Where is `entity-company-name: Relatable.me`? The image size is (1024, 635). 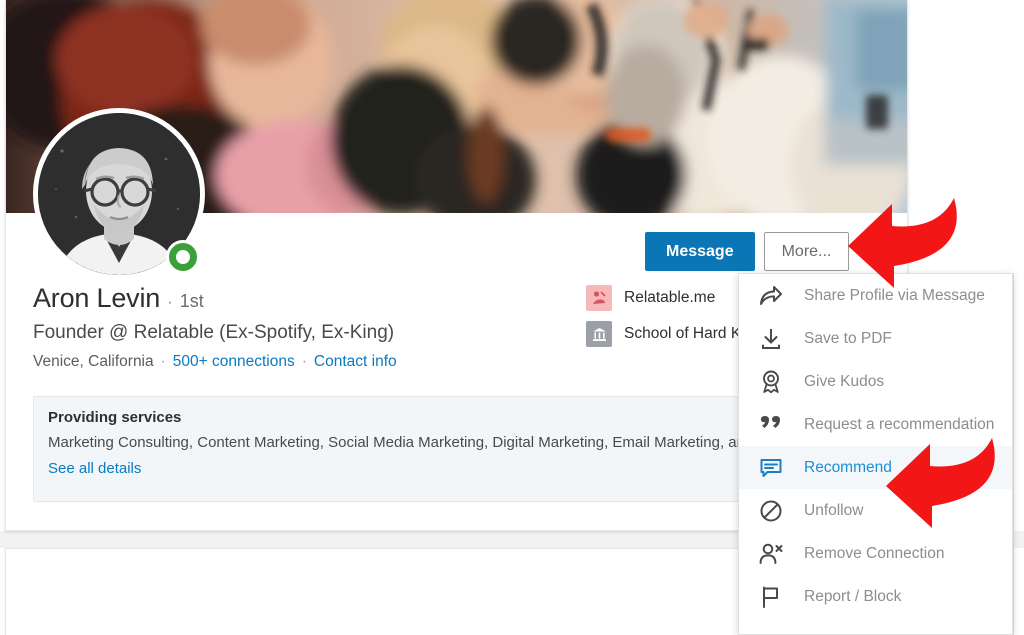 entity-company-name: Relatable.me is located at coordinates (670, 297).